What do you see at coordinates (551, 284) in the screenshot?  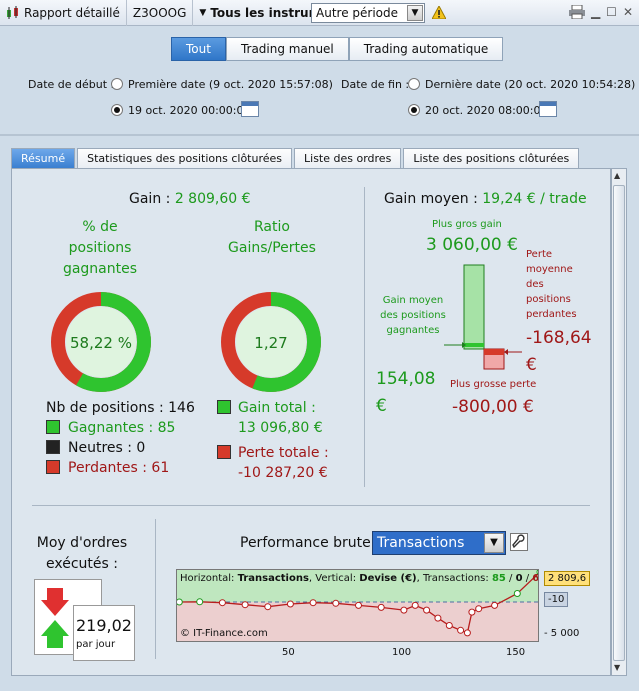 I see `avg-loss-label: Perte moyenne des positions perdantes` at bounding box center [551, 284].